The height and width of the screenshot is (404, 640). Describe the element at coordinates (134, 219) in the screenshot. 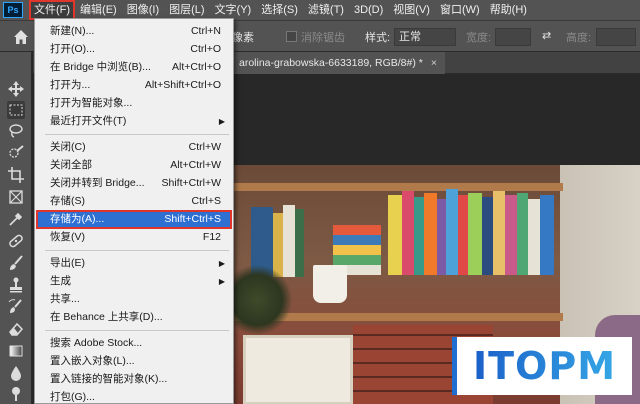

I see `menu-item-save-as: 存储为(A)... Shift+Ctrl+S` at that location.